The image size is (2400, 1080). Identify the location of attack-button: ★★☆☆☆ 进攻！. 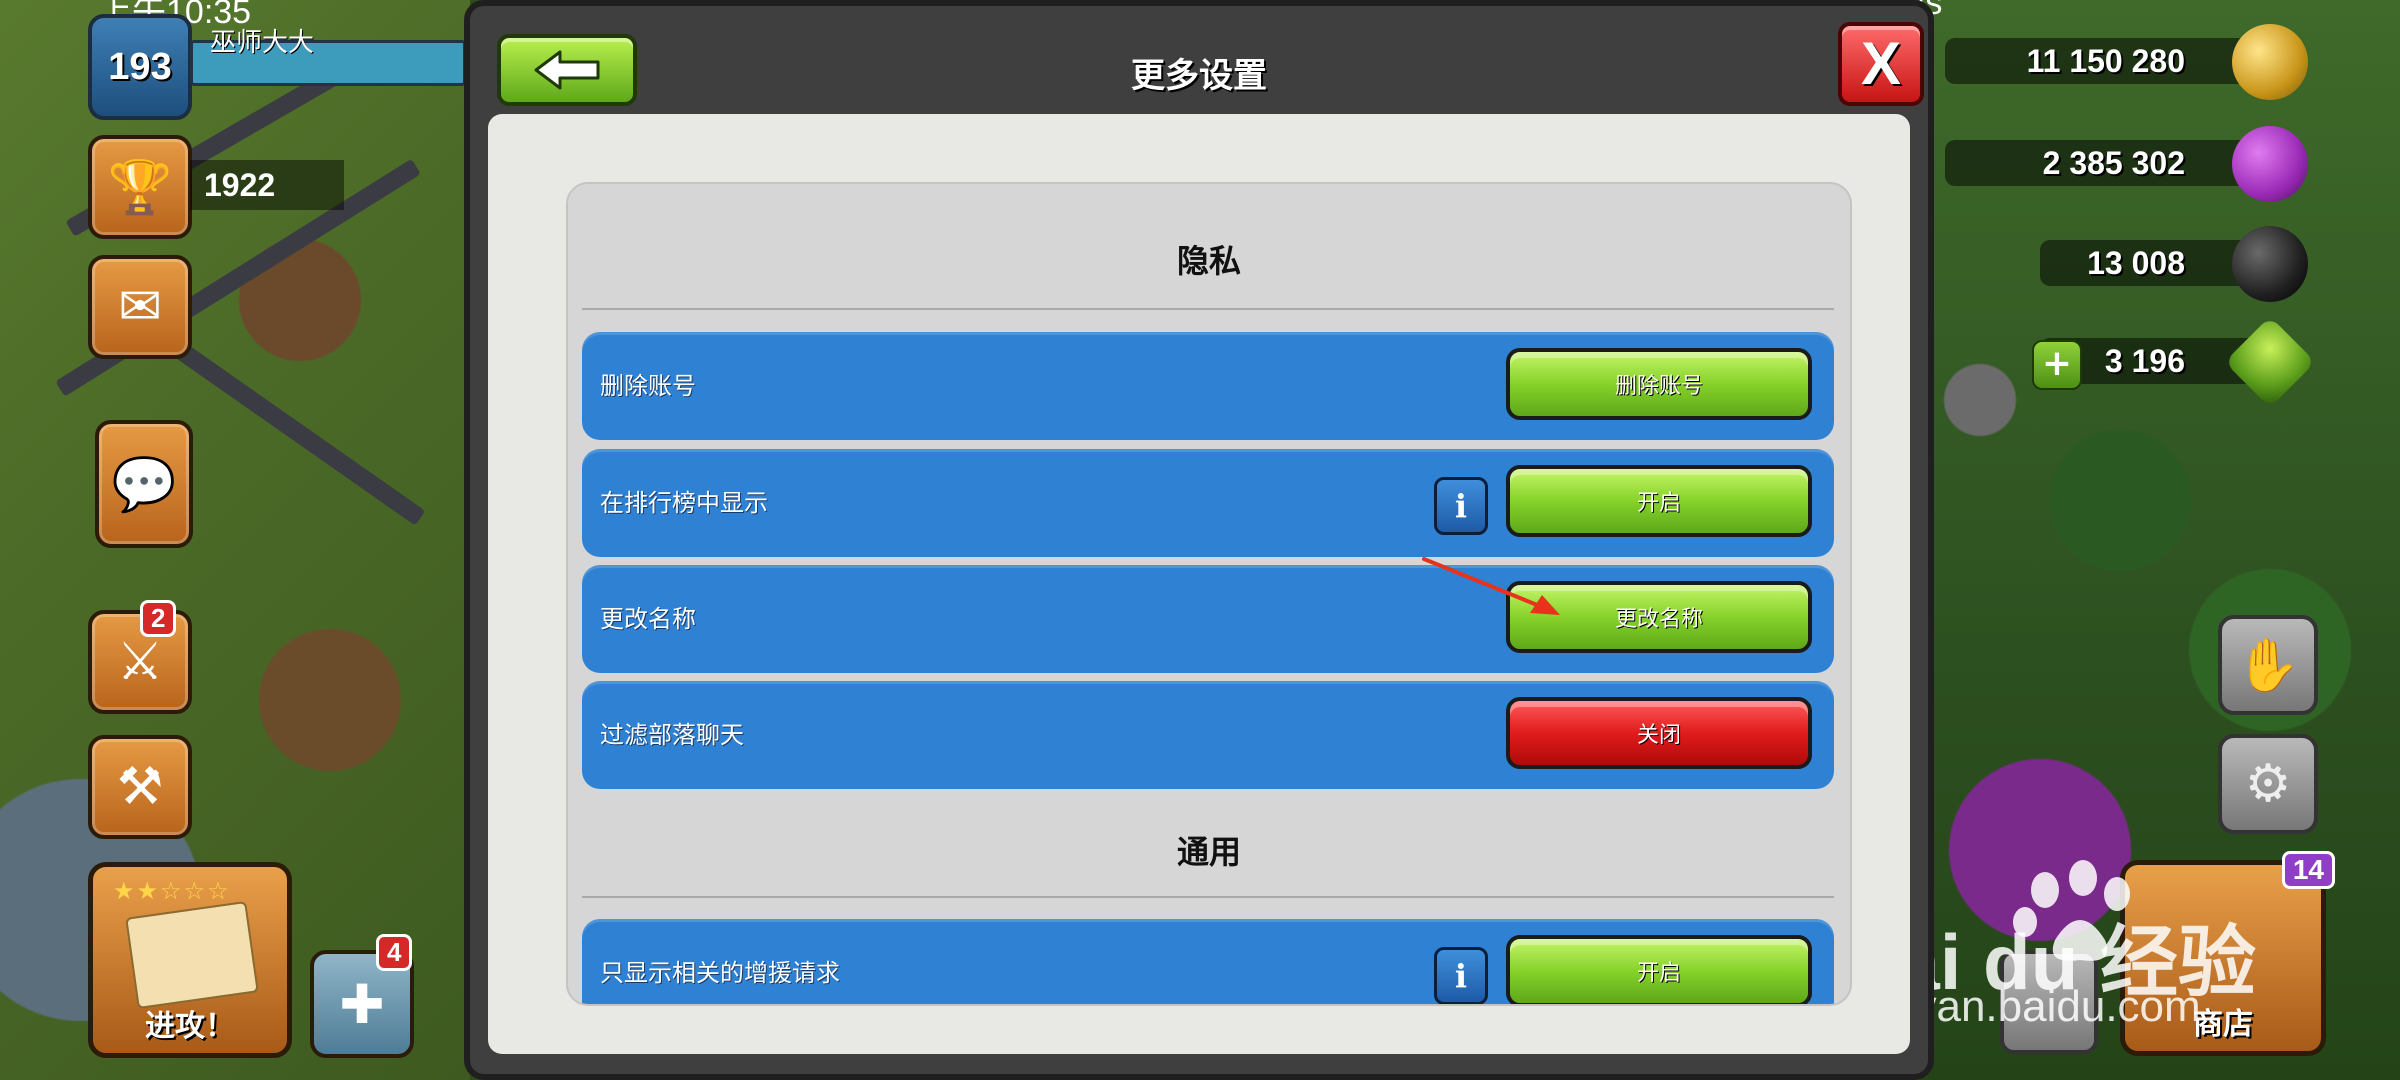
(190, 960).